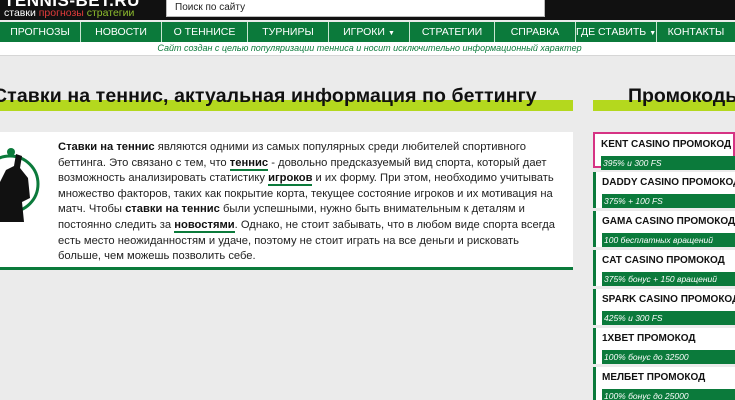 This screenshot has height=400, width=735. Describe the element at coordinates (664, 346) in the screenshot. I see `promo-card: 1XBET ПРОМОКОД 100% бонус до 32500` at that location.